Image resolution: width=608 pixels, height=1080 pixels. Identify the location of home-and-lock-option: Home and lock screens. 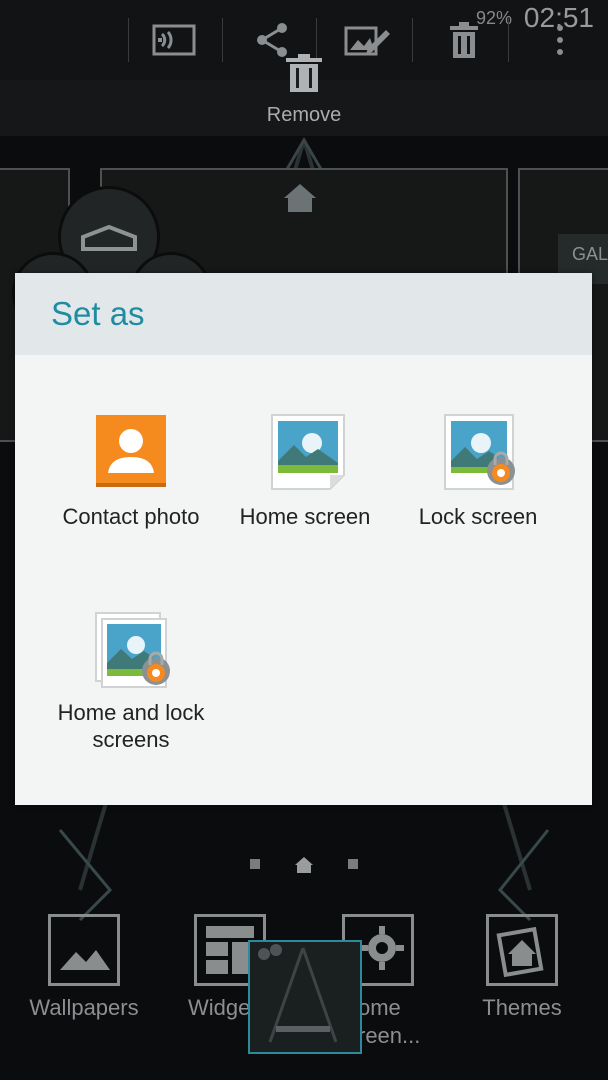
(131, 682).